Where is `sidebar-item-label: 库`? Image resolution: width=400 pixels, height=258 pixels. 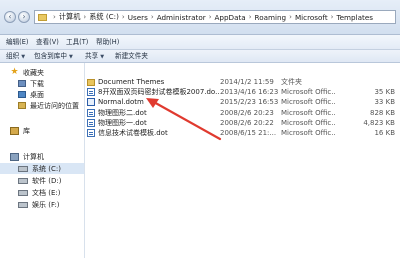 sidebar-item-label: 库 is located at coordinates (26, 130).